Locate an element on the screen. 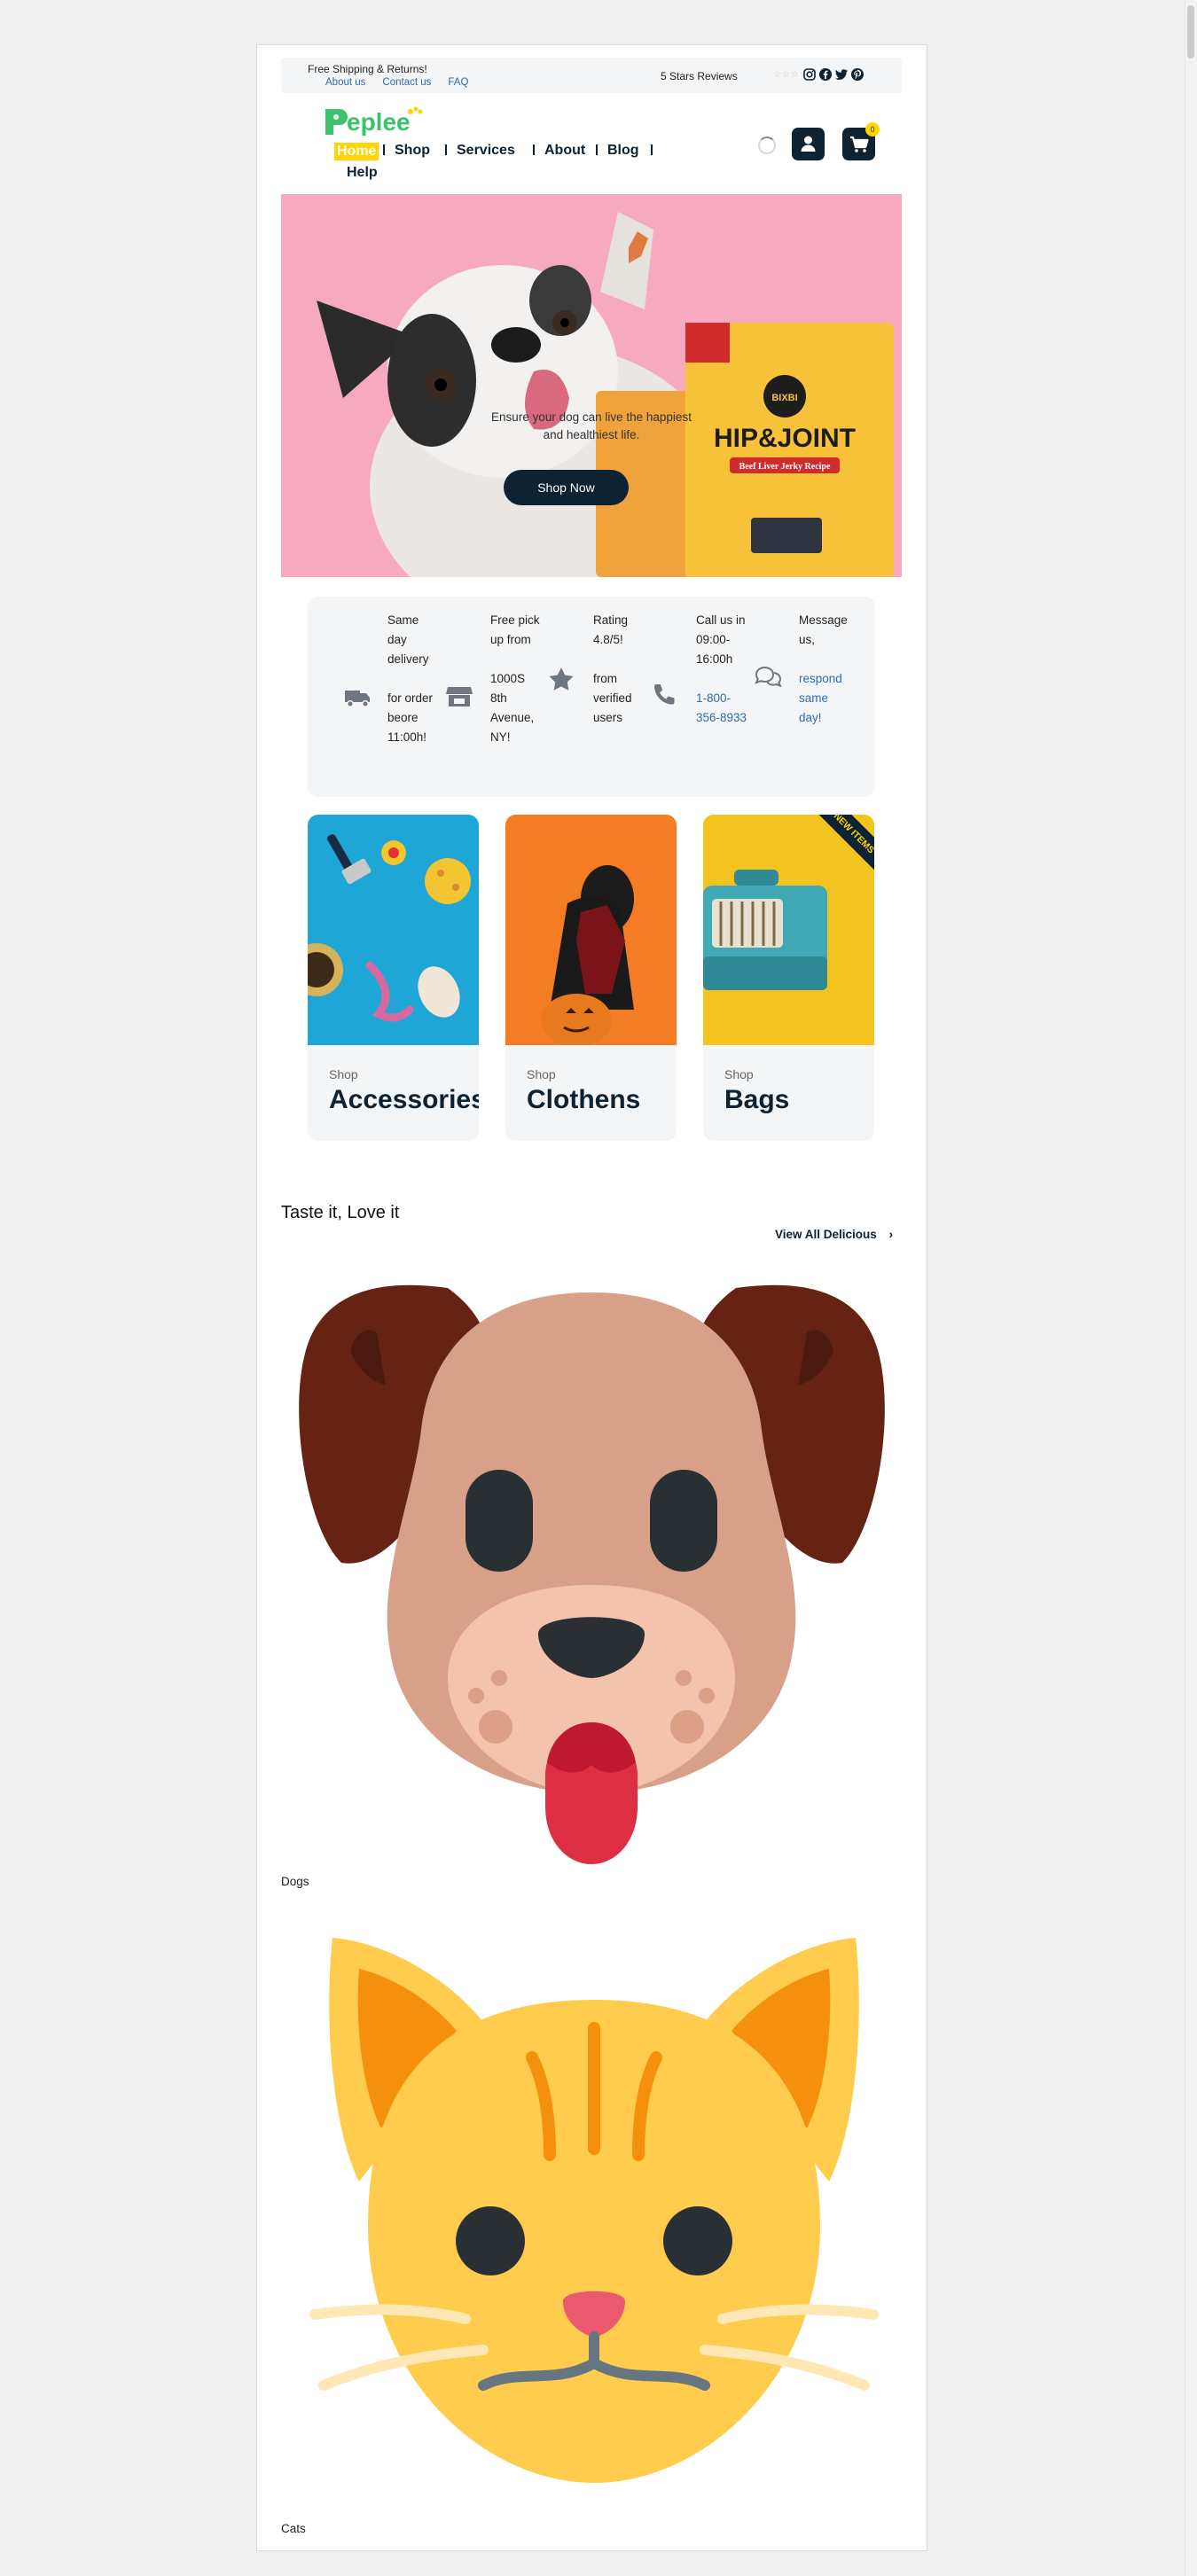  shop-now-button: Shop Now is located at coordinates (567, 487).